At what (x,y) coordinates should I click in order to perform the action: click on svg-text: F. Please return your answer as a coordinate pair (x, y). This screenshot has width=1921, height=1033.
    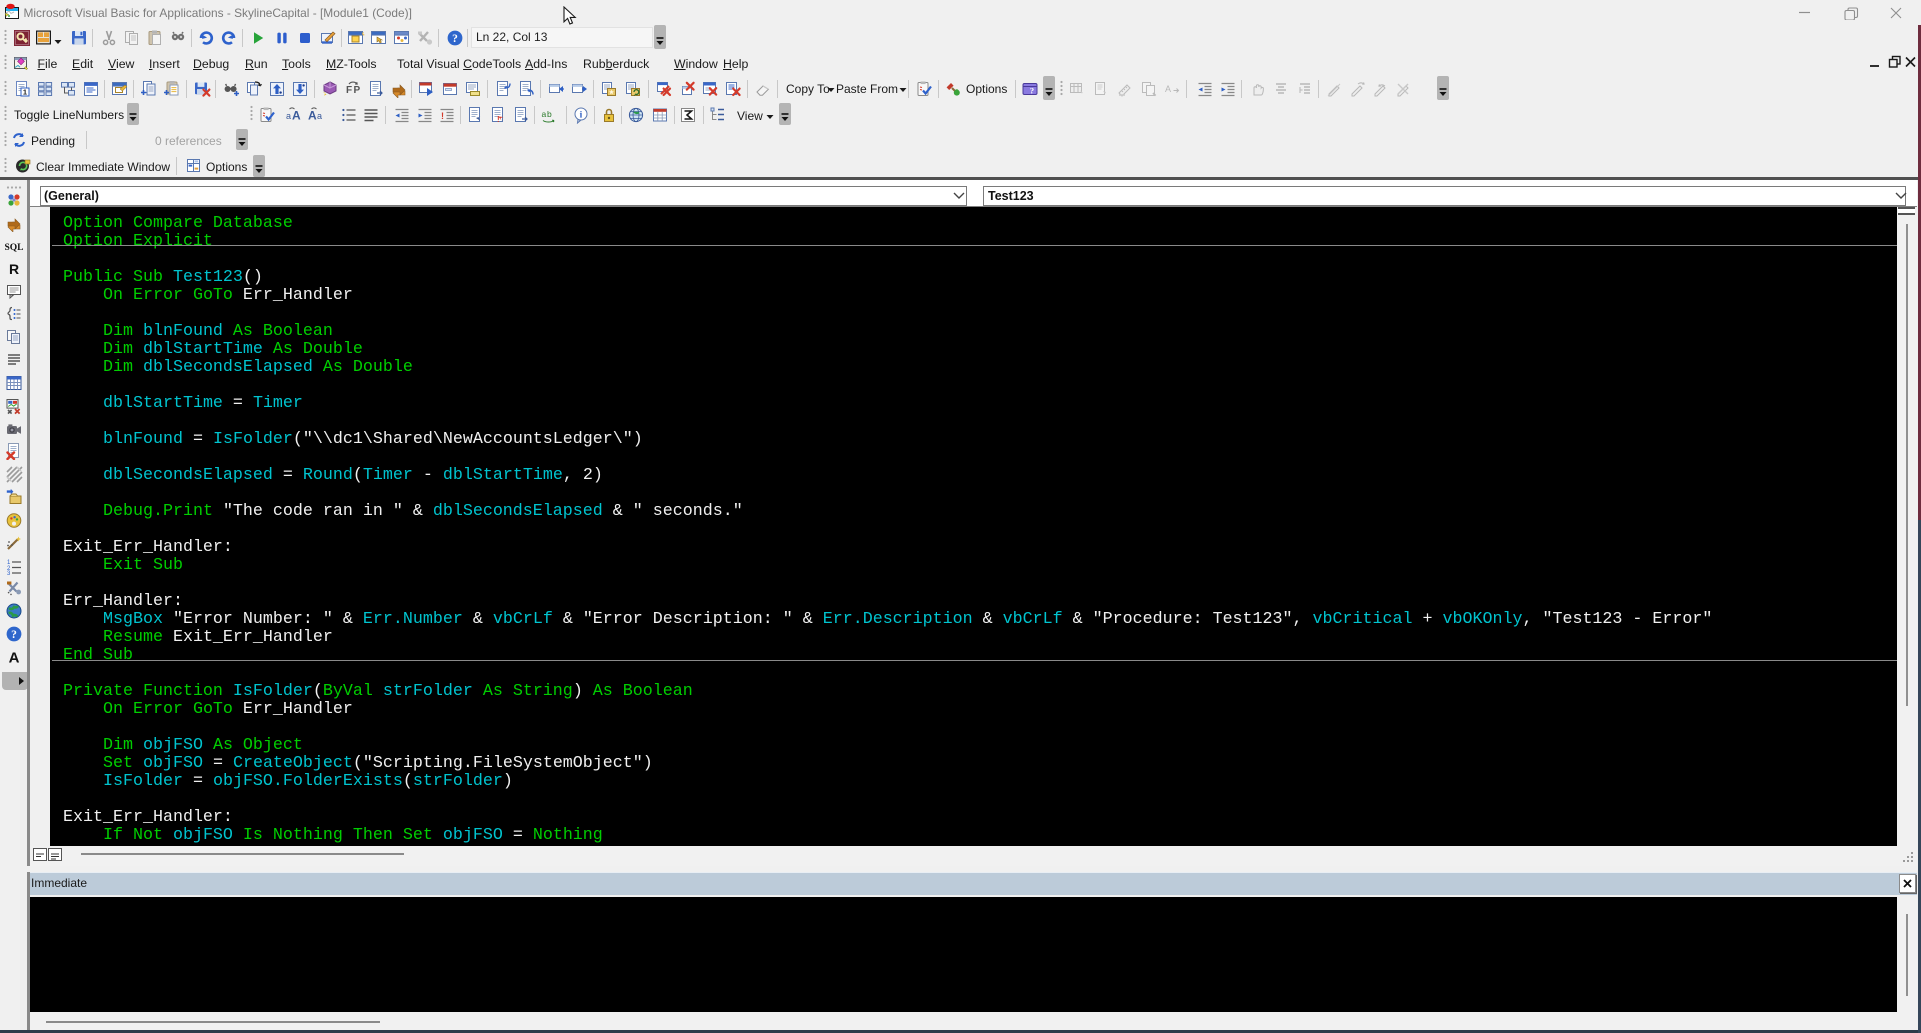
    Looking at the image, I should click on (349, 90).